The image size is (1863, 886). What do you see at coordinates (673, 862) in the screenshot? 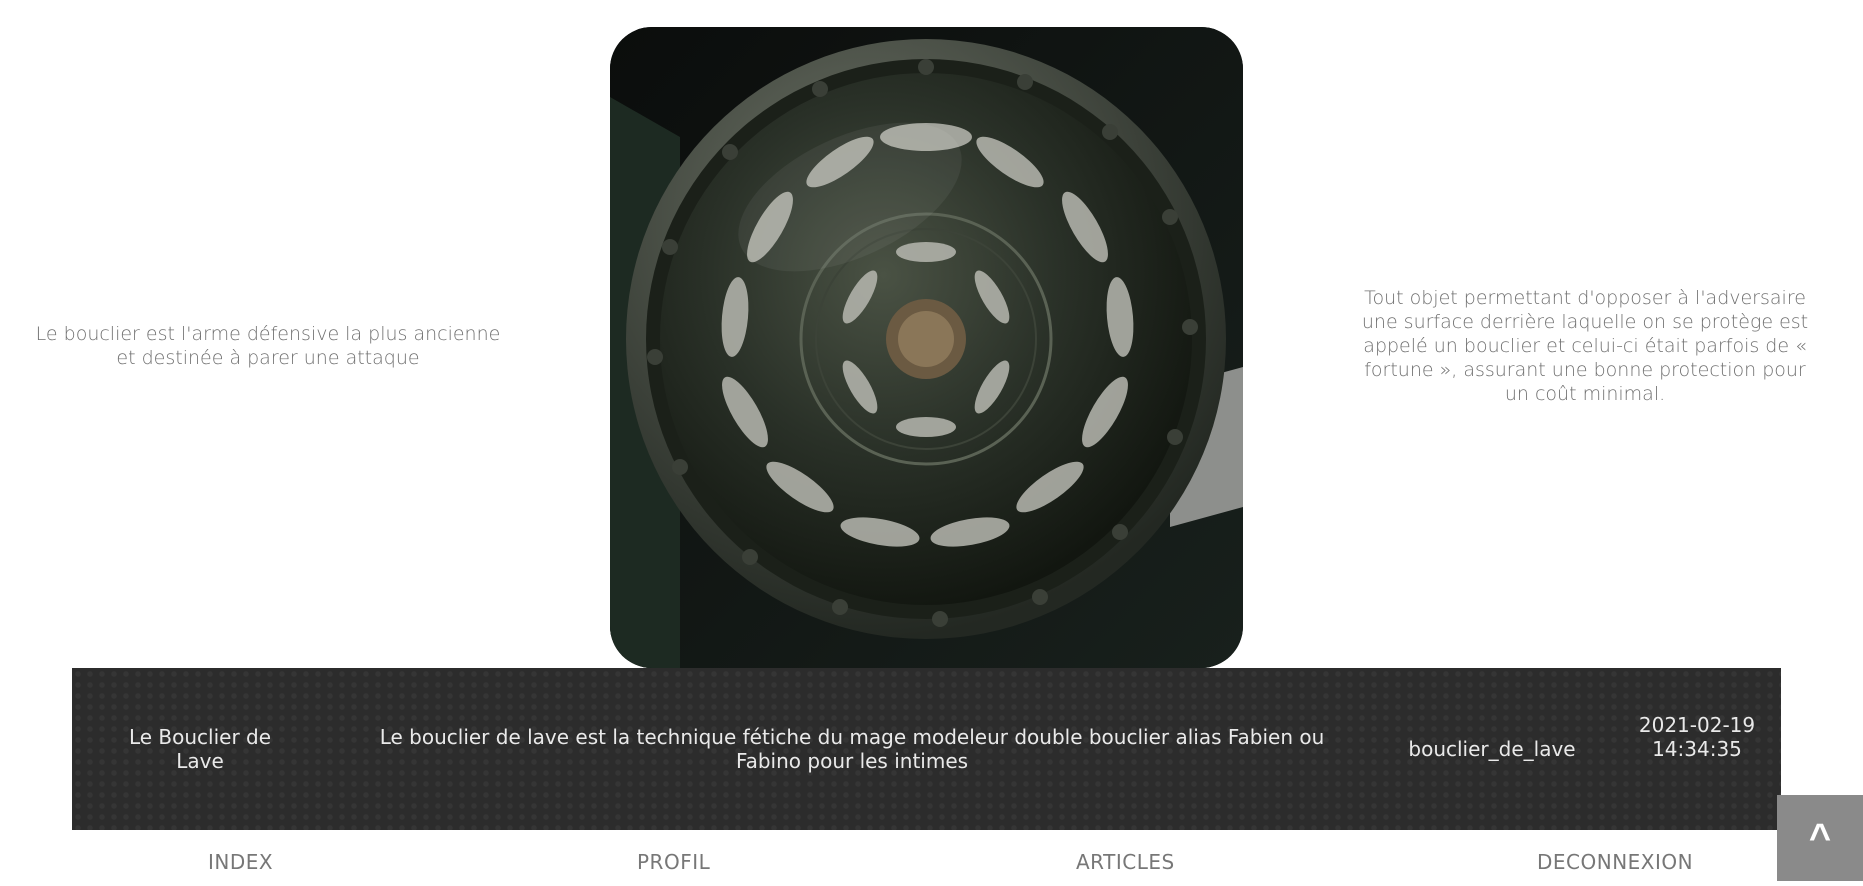
I see `nav-link-profil: PROFIL` at bounding box center [673, 862].